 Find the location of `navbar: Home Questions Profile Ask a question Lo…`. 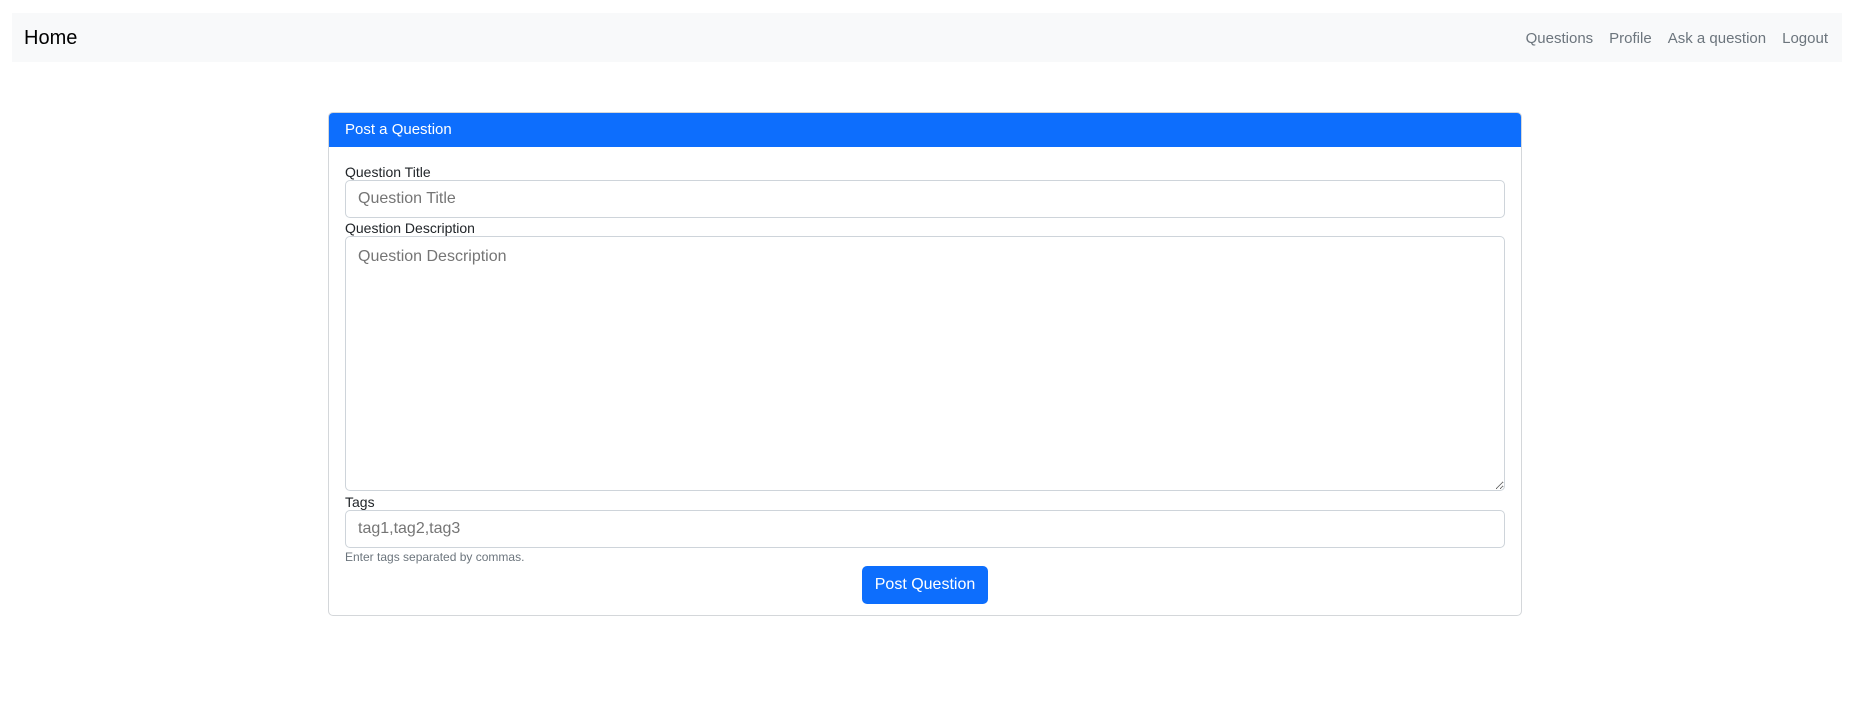

navbar: Home Questions Profile Ask a question Lo… is located at coordinates (927, 37).